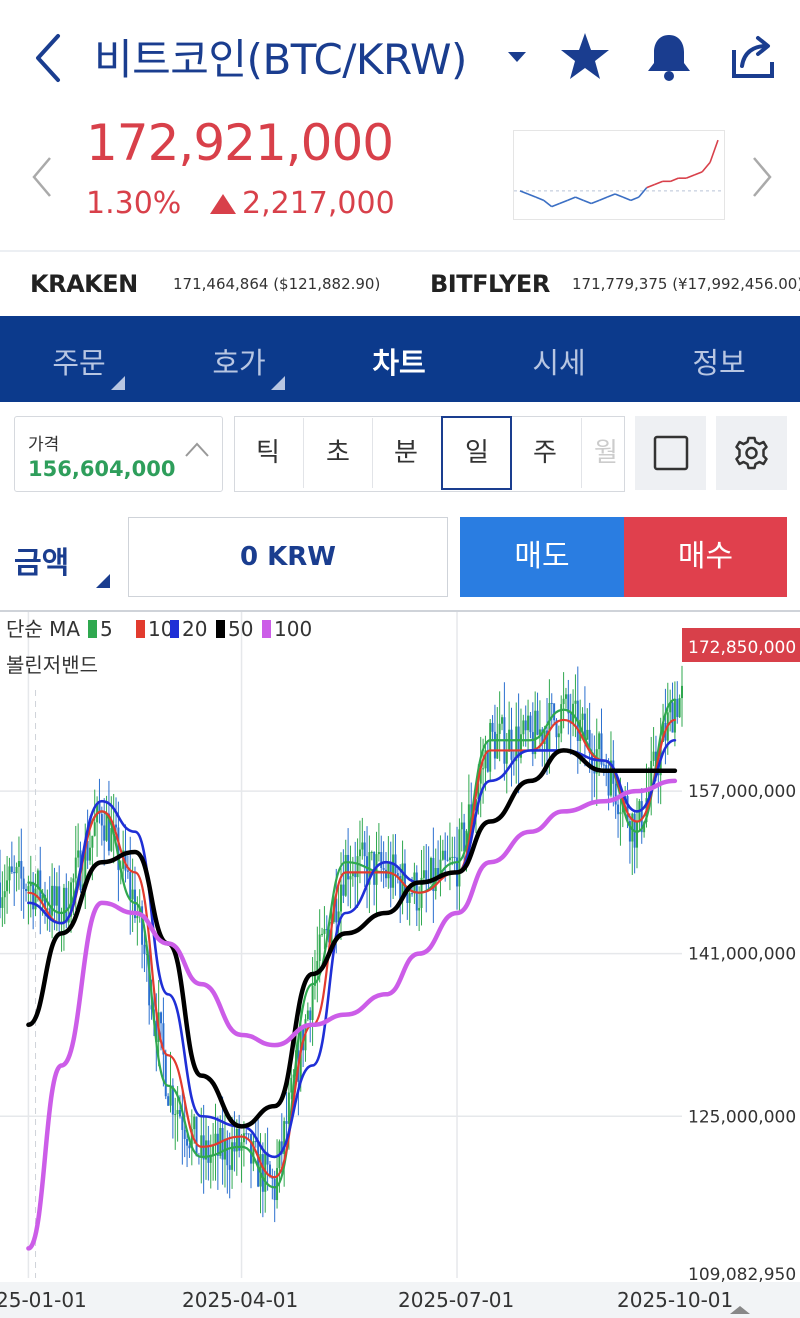  Describe the element at coordinates (43, 177) in the screenshot. I see `previous-coin-icon` at that location.